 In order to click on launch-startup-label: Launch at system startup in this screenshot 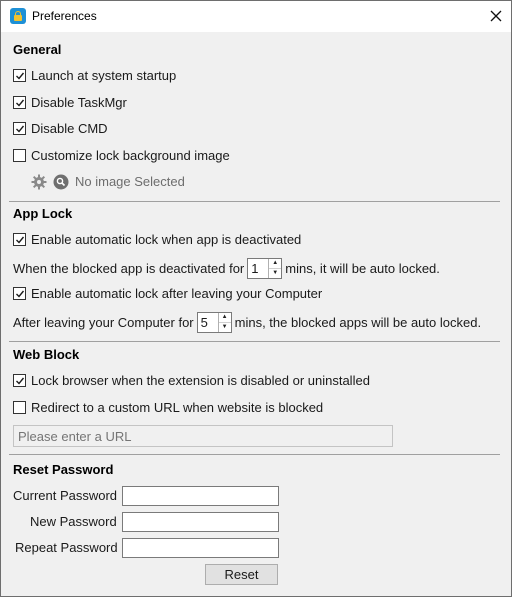, I will do `click(104, 75)`.